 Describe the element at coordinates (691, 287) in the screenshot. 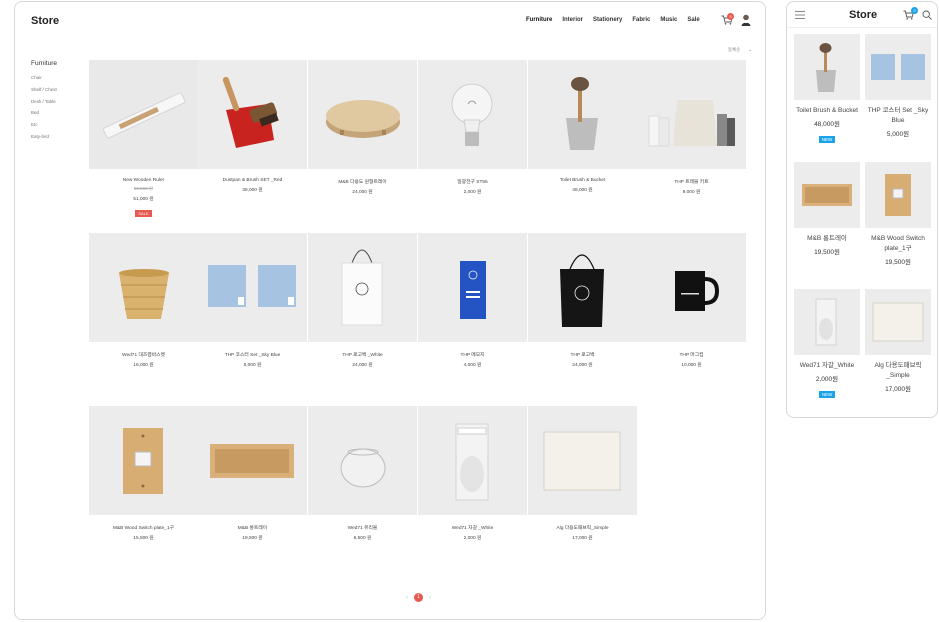

I see `product-image-mug` at that location.